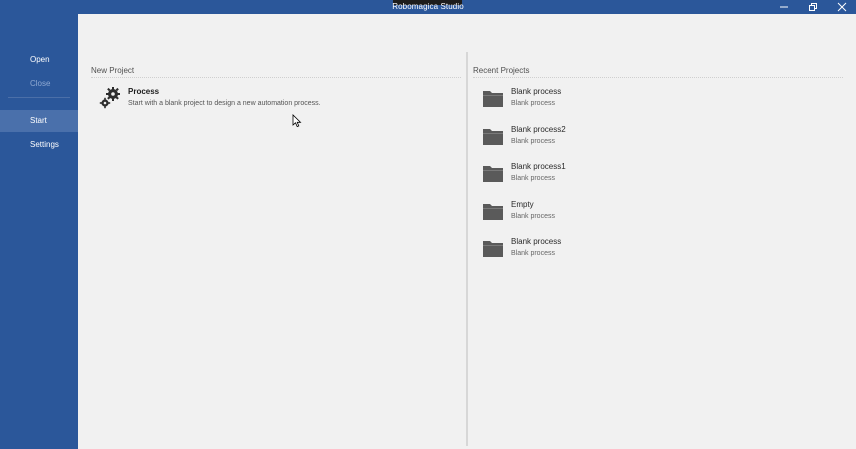 This screenshot has width=856, height=449. I want to click on recent-project-name: Blank process2, so click(538, 129).